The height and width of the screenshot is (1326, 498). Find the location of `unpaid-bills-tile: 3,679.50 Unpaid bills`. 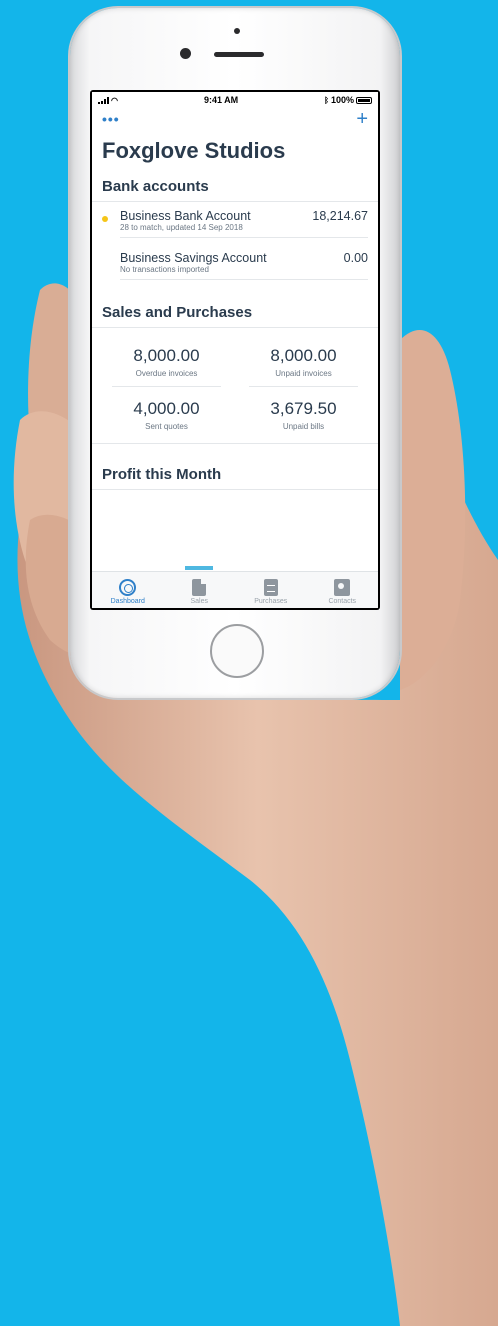

unpaid-bills-tile: 3,679.50 Unpaid bills is located at coordinates (303, 413).